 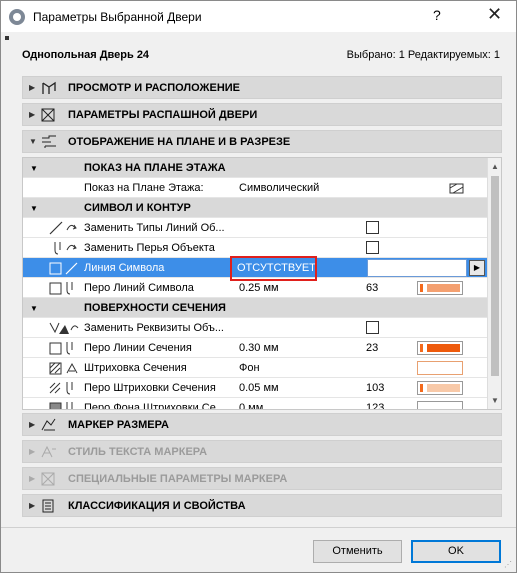 I want to click on row-symbol-line-pen: Перо Линий Символа 0.25 мм 63, so click(x=255, y=288).